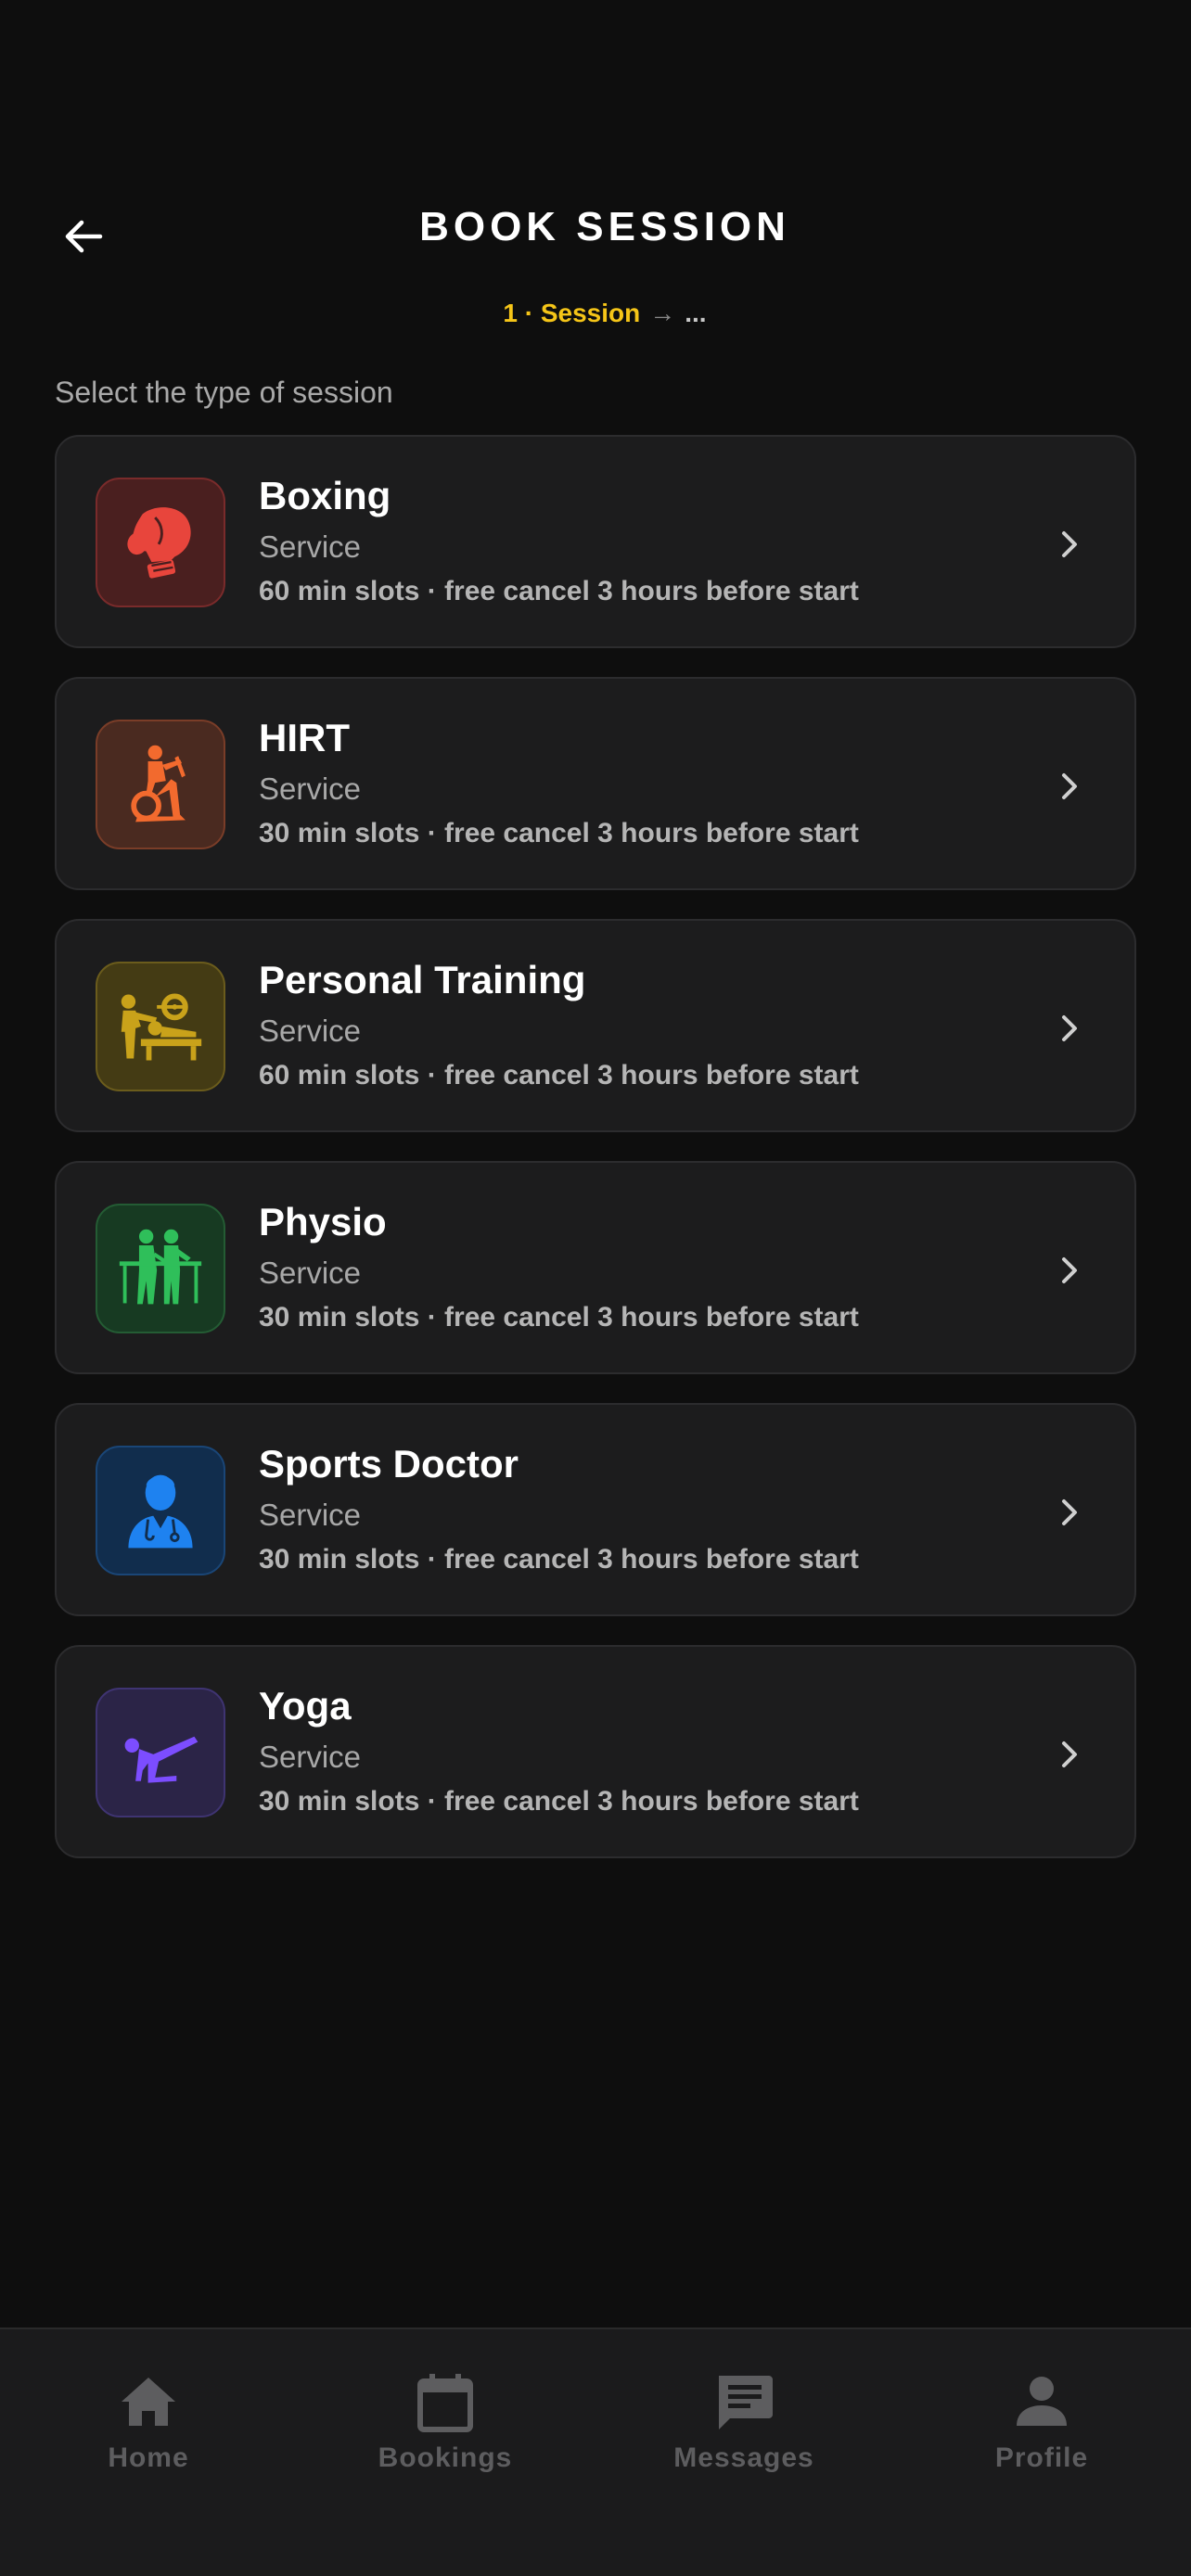 The image size is (1191, 2576). I want to click on exercise-bike-icon, so click(158, 784).